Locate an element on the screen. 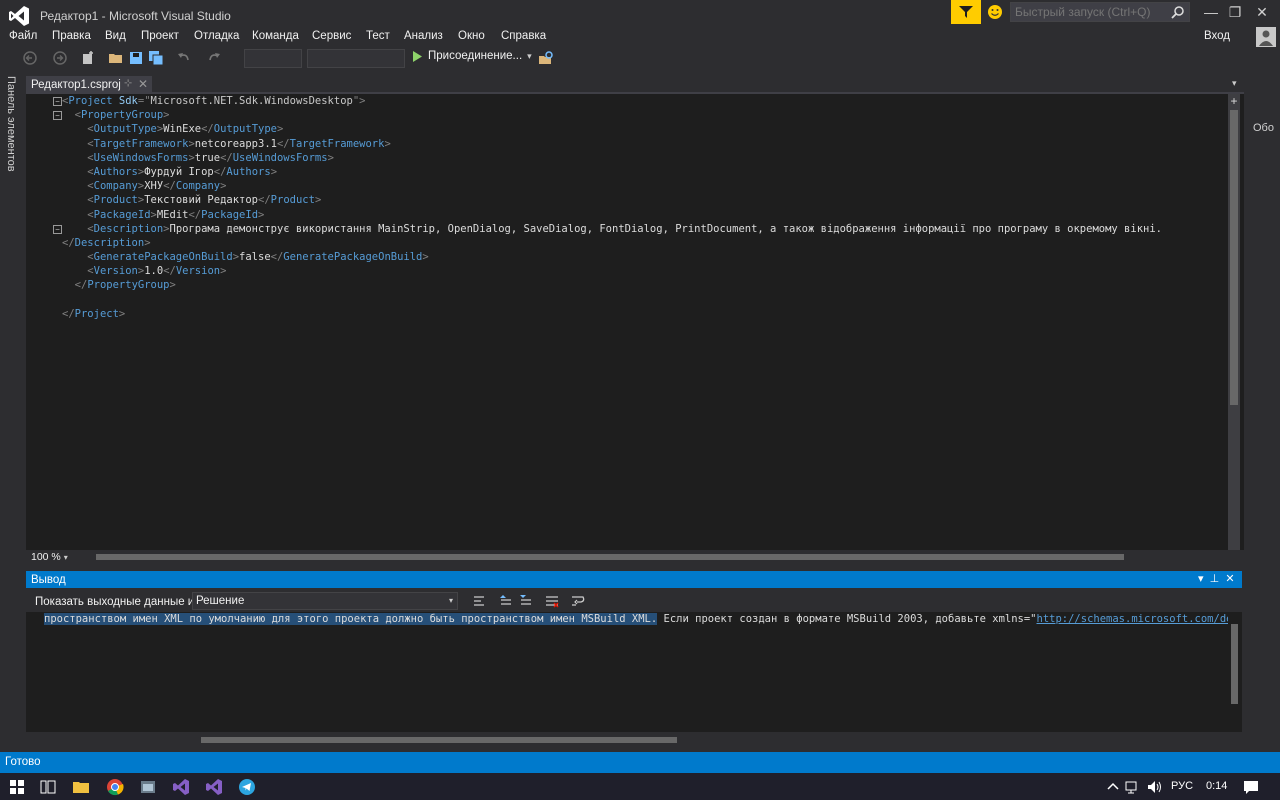  menu-test: Тест is located at coordinates (378, 36).